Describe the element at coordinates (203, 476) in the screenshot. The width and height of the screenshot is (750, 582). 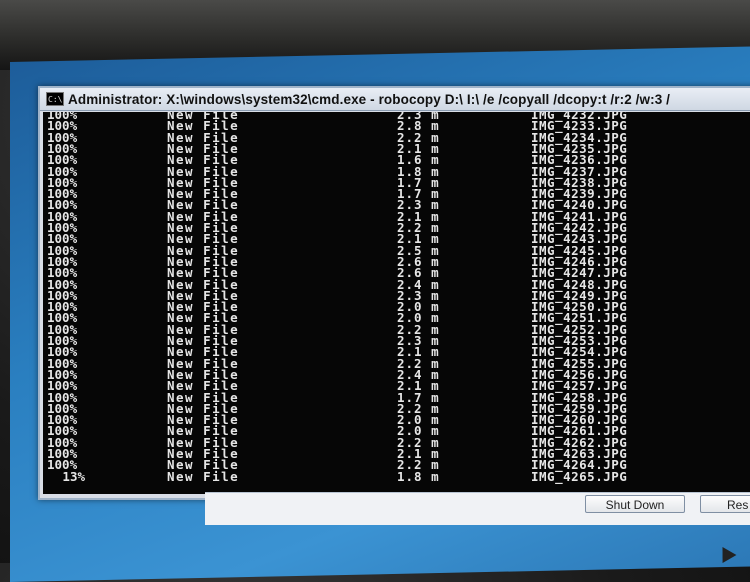
I see `file-status: New File` at that location.